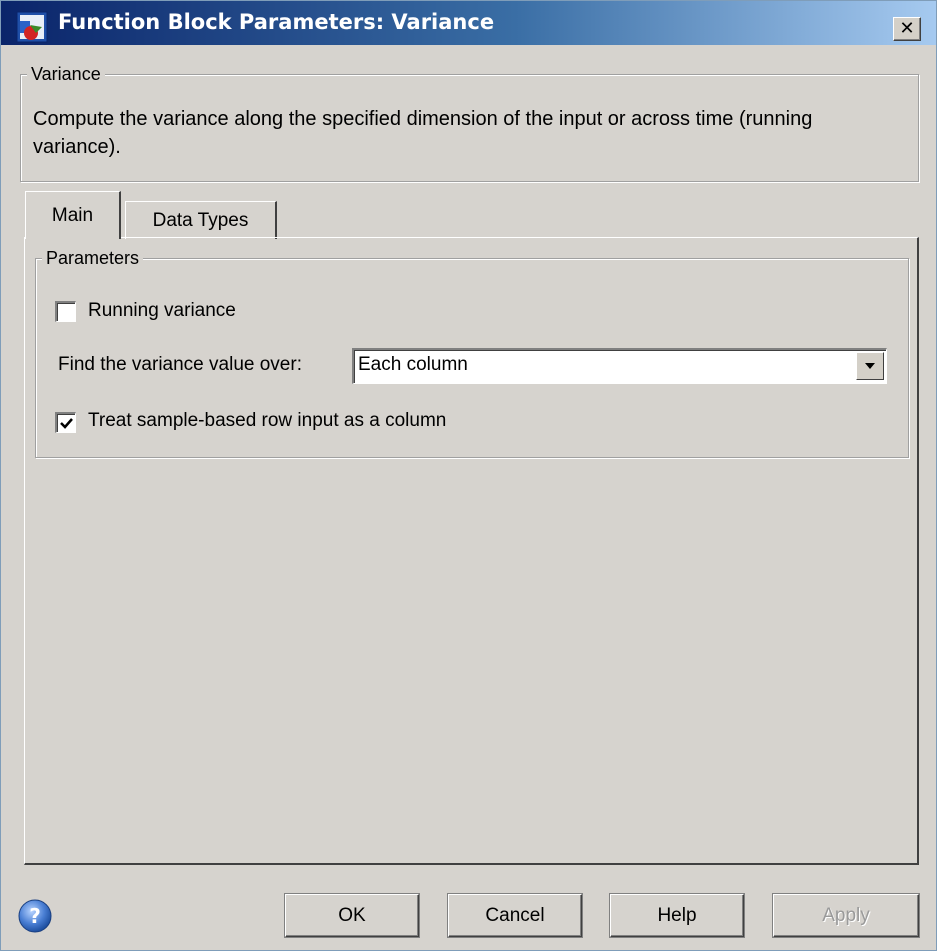 Image resolution: width=937 pixels, height=951 pixels. I want to click on tab-main-connector, so click(72, 237).